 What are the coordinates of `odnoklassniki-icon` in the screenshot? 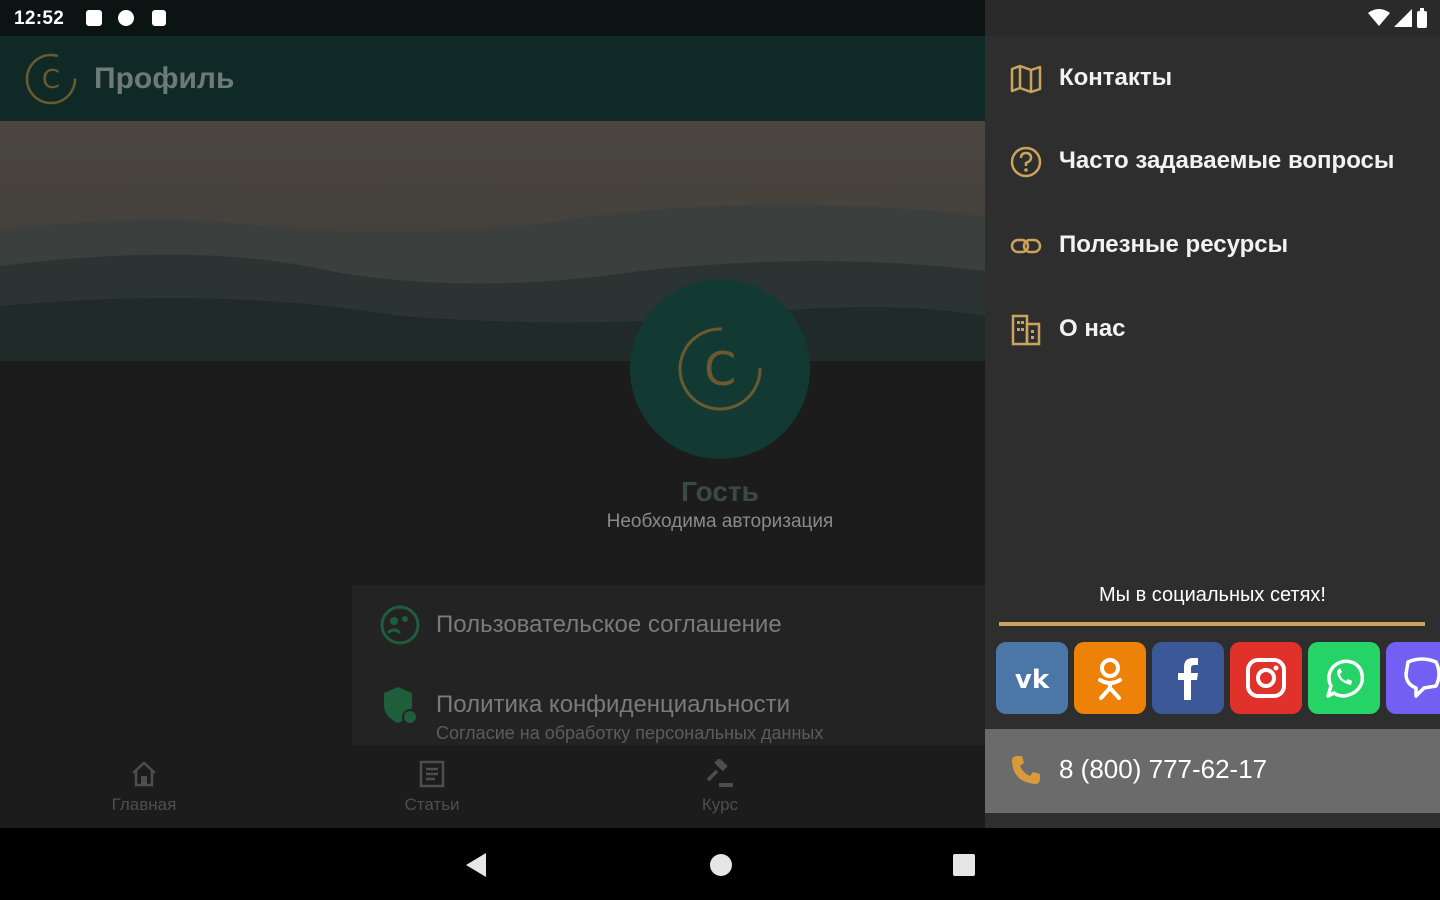 It's located at (1110, 679).